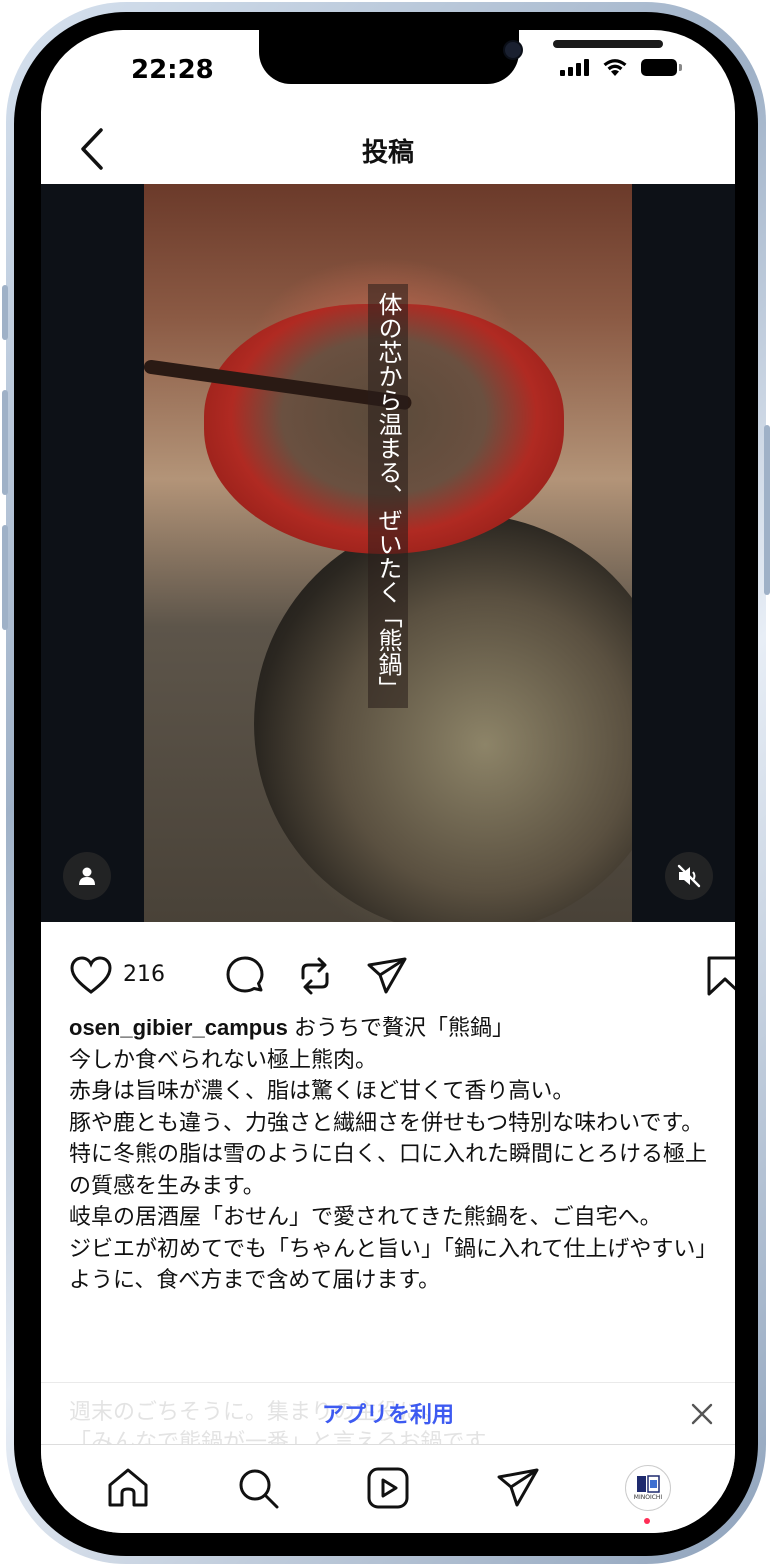  I want to click on save-button, so click(720, 978).